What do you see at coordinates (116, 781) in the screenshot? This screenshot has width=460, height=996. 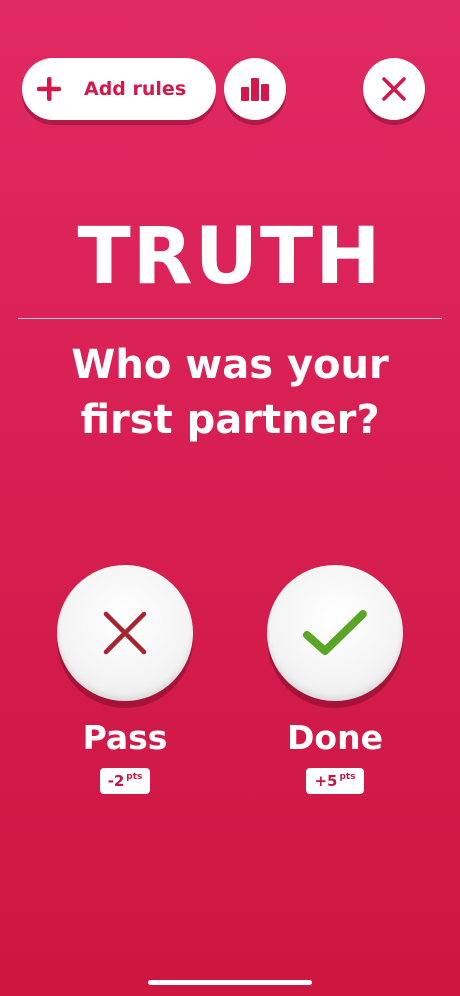 I see `pass-points-value: -2` at bounding box center [116, 781].